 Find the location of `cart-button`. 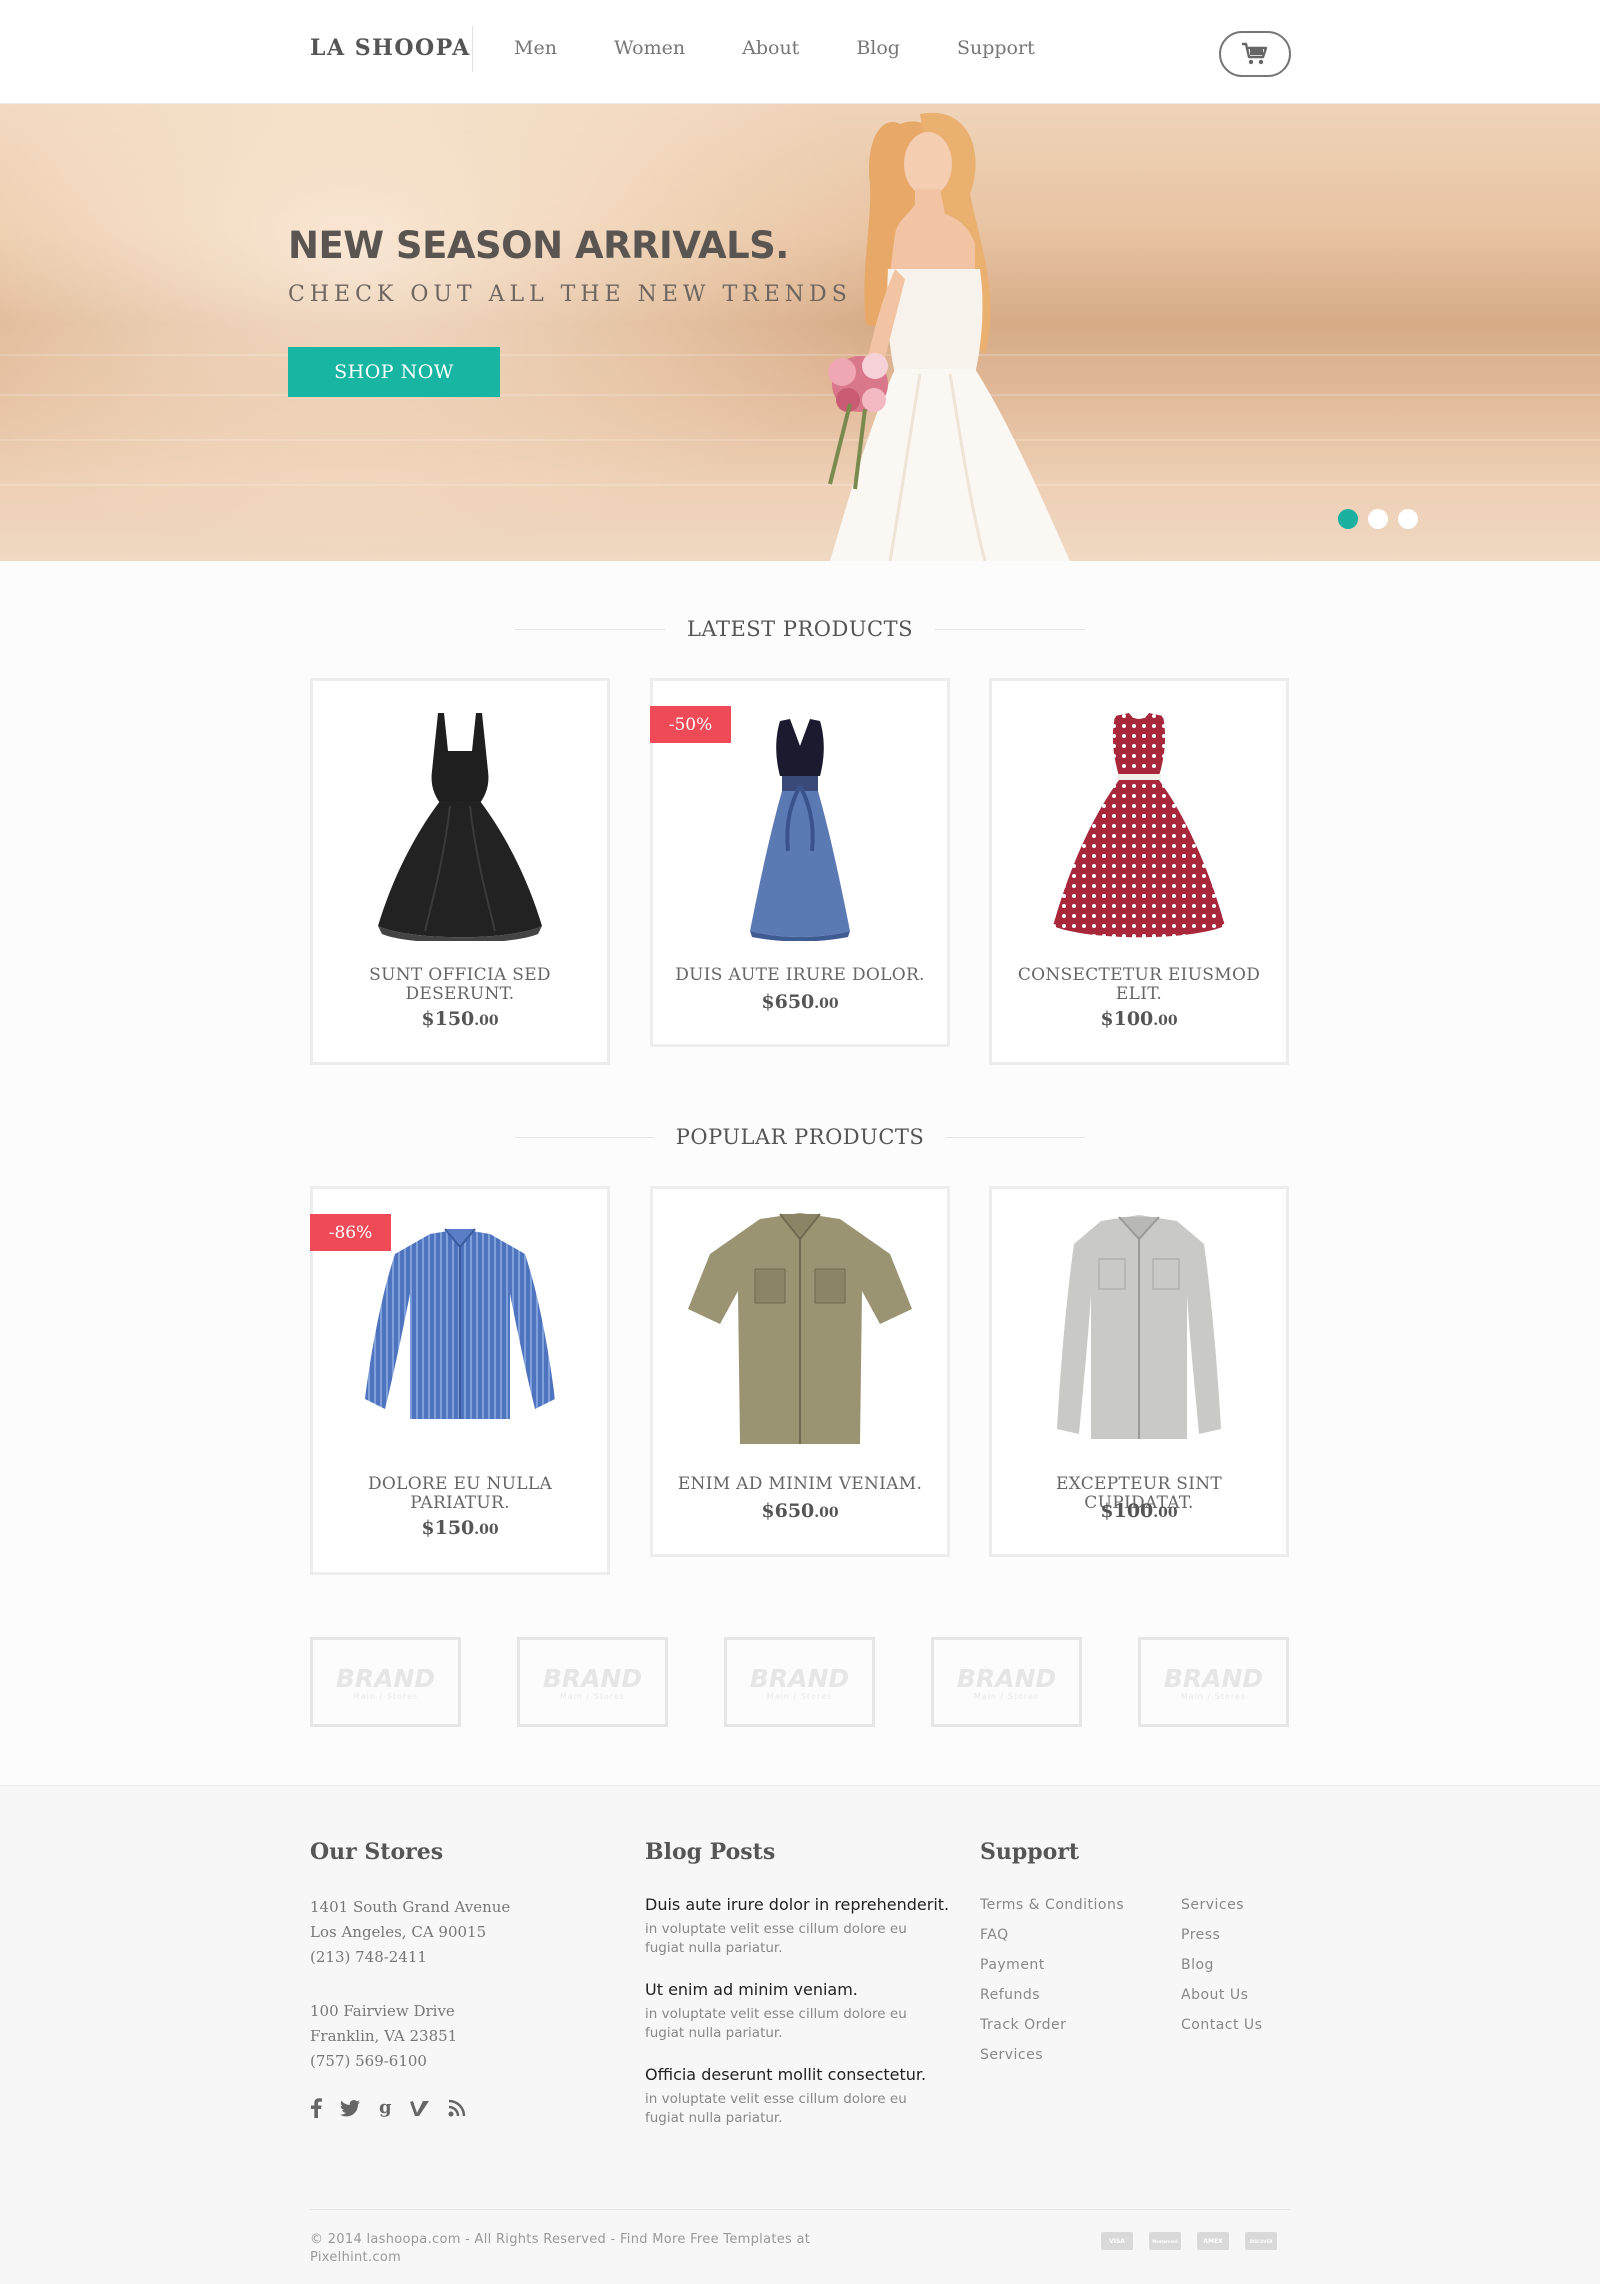

cart-button is located at coordinates (1255, 54).